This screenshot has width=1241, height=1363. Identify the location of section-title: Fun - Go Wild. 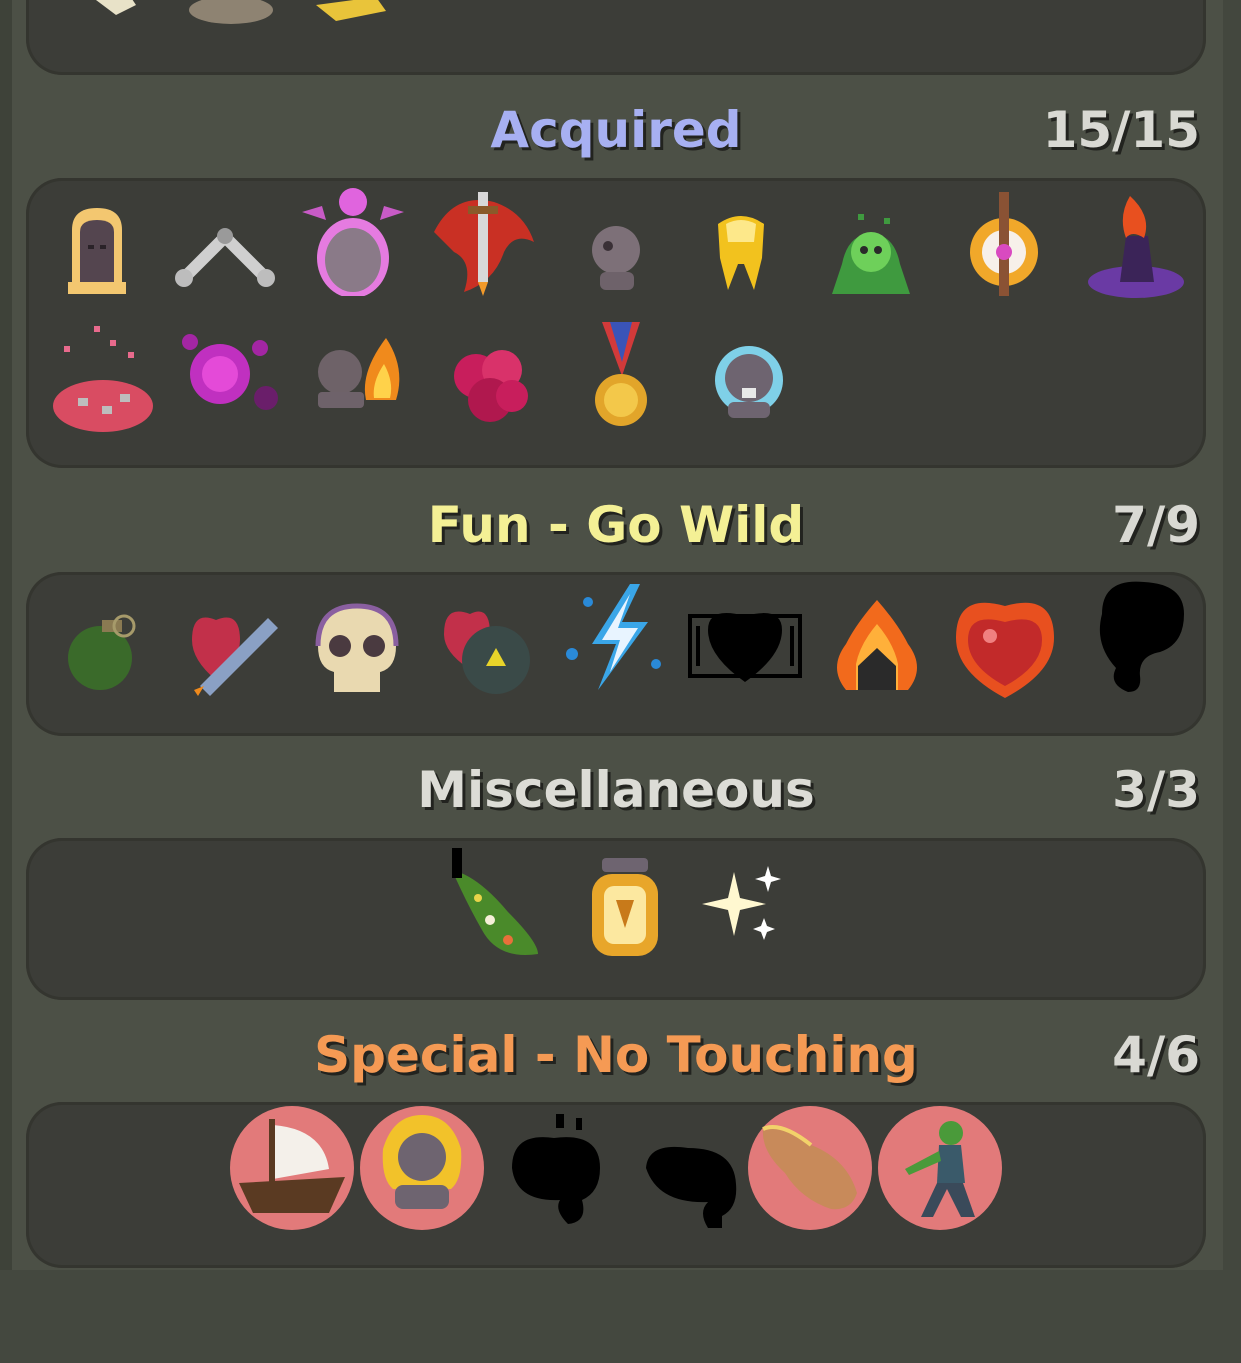
(616, 525).